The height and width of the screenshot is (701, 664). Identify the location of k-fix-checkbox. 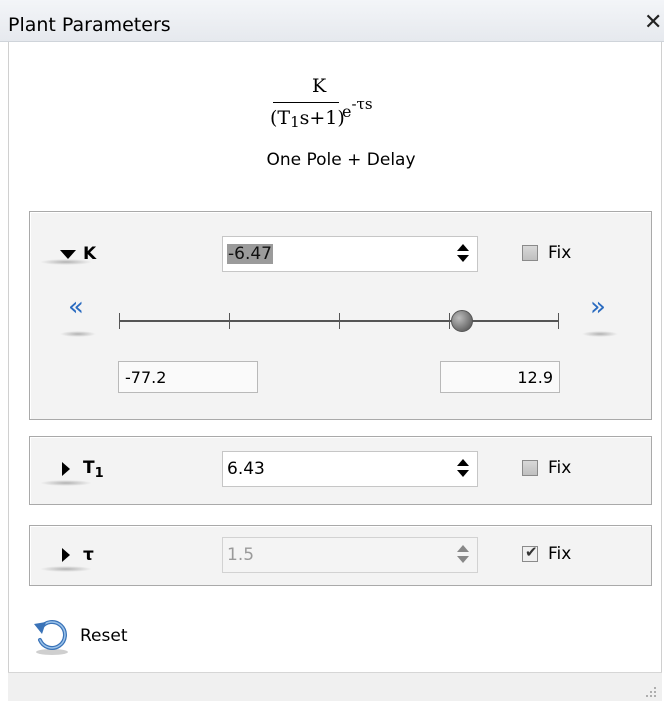
(530, 253).